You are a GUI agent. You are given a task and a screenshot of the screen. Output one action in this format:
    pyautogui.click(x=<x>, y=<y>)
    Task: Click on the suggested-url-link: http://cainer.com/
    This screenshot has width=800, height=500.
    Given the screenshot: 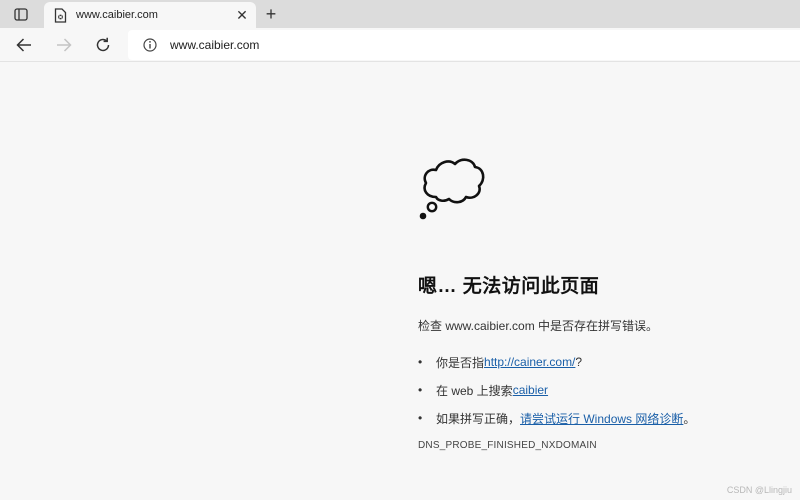 What is the action you would take?
    pyautogui.click(x=529, y=362)
    